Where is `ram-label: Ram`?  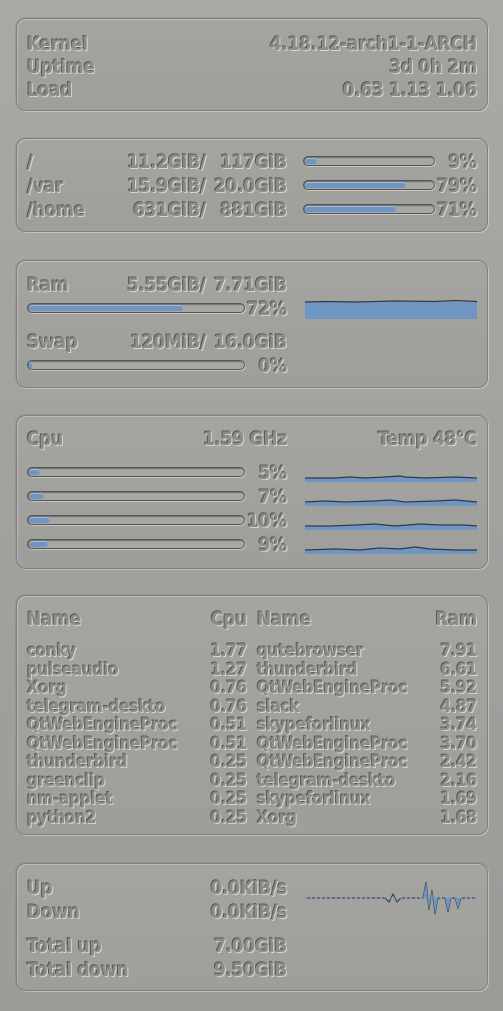
ram-label: Ram is located at coordinates (48, 285).